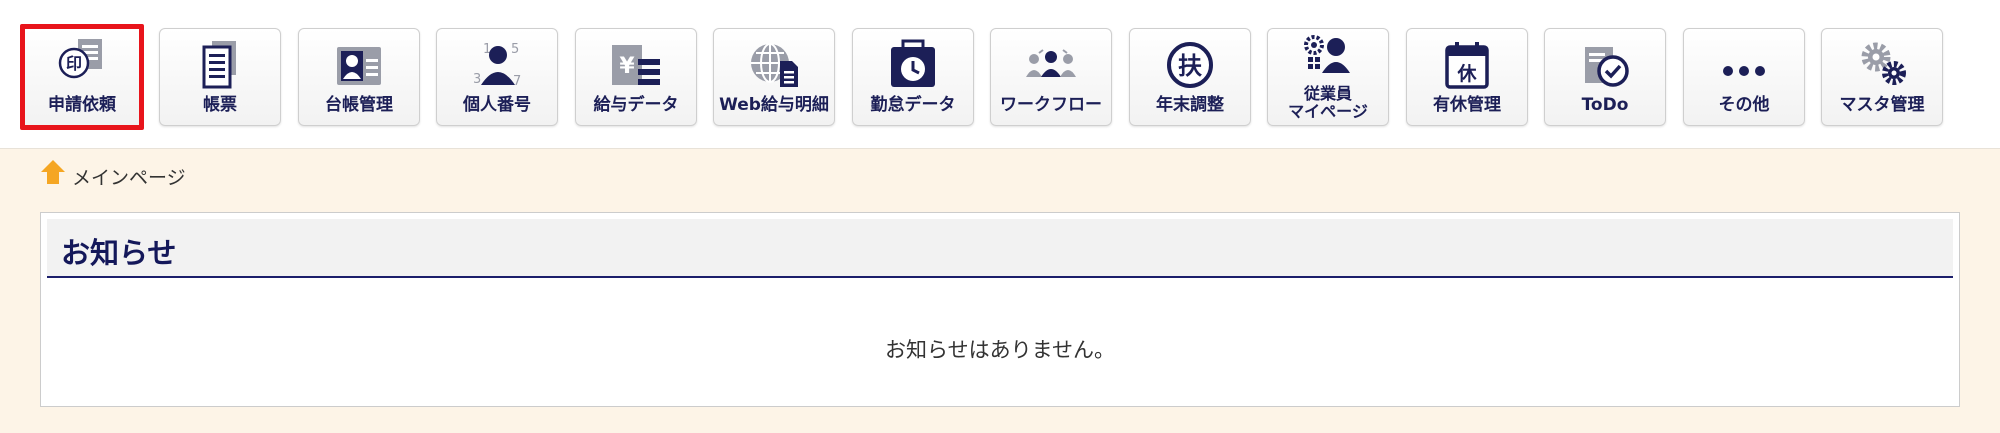 This screenshot has width=2000, height=433. I want to click on toolbar-button-other: その他, so click(1744, 77).